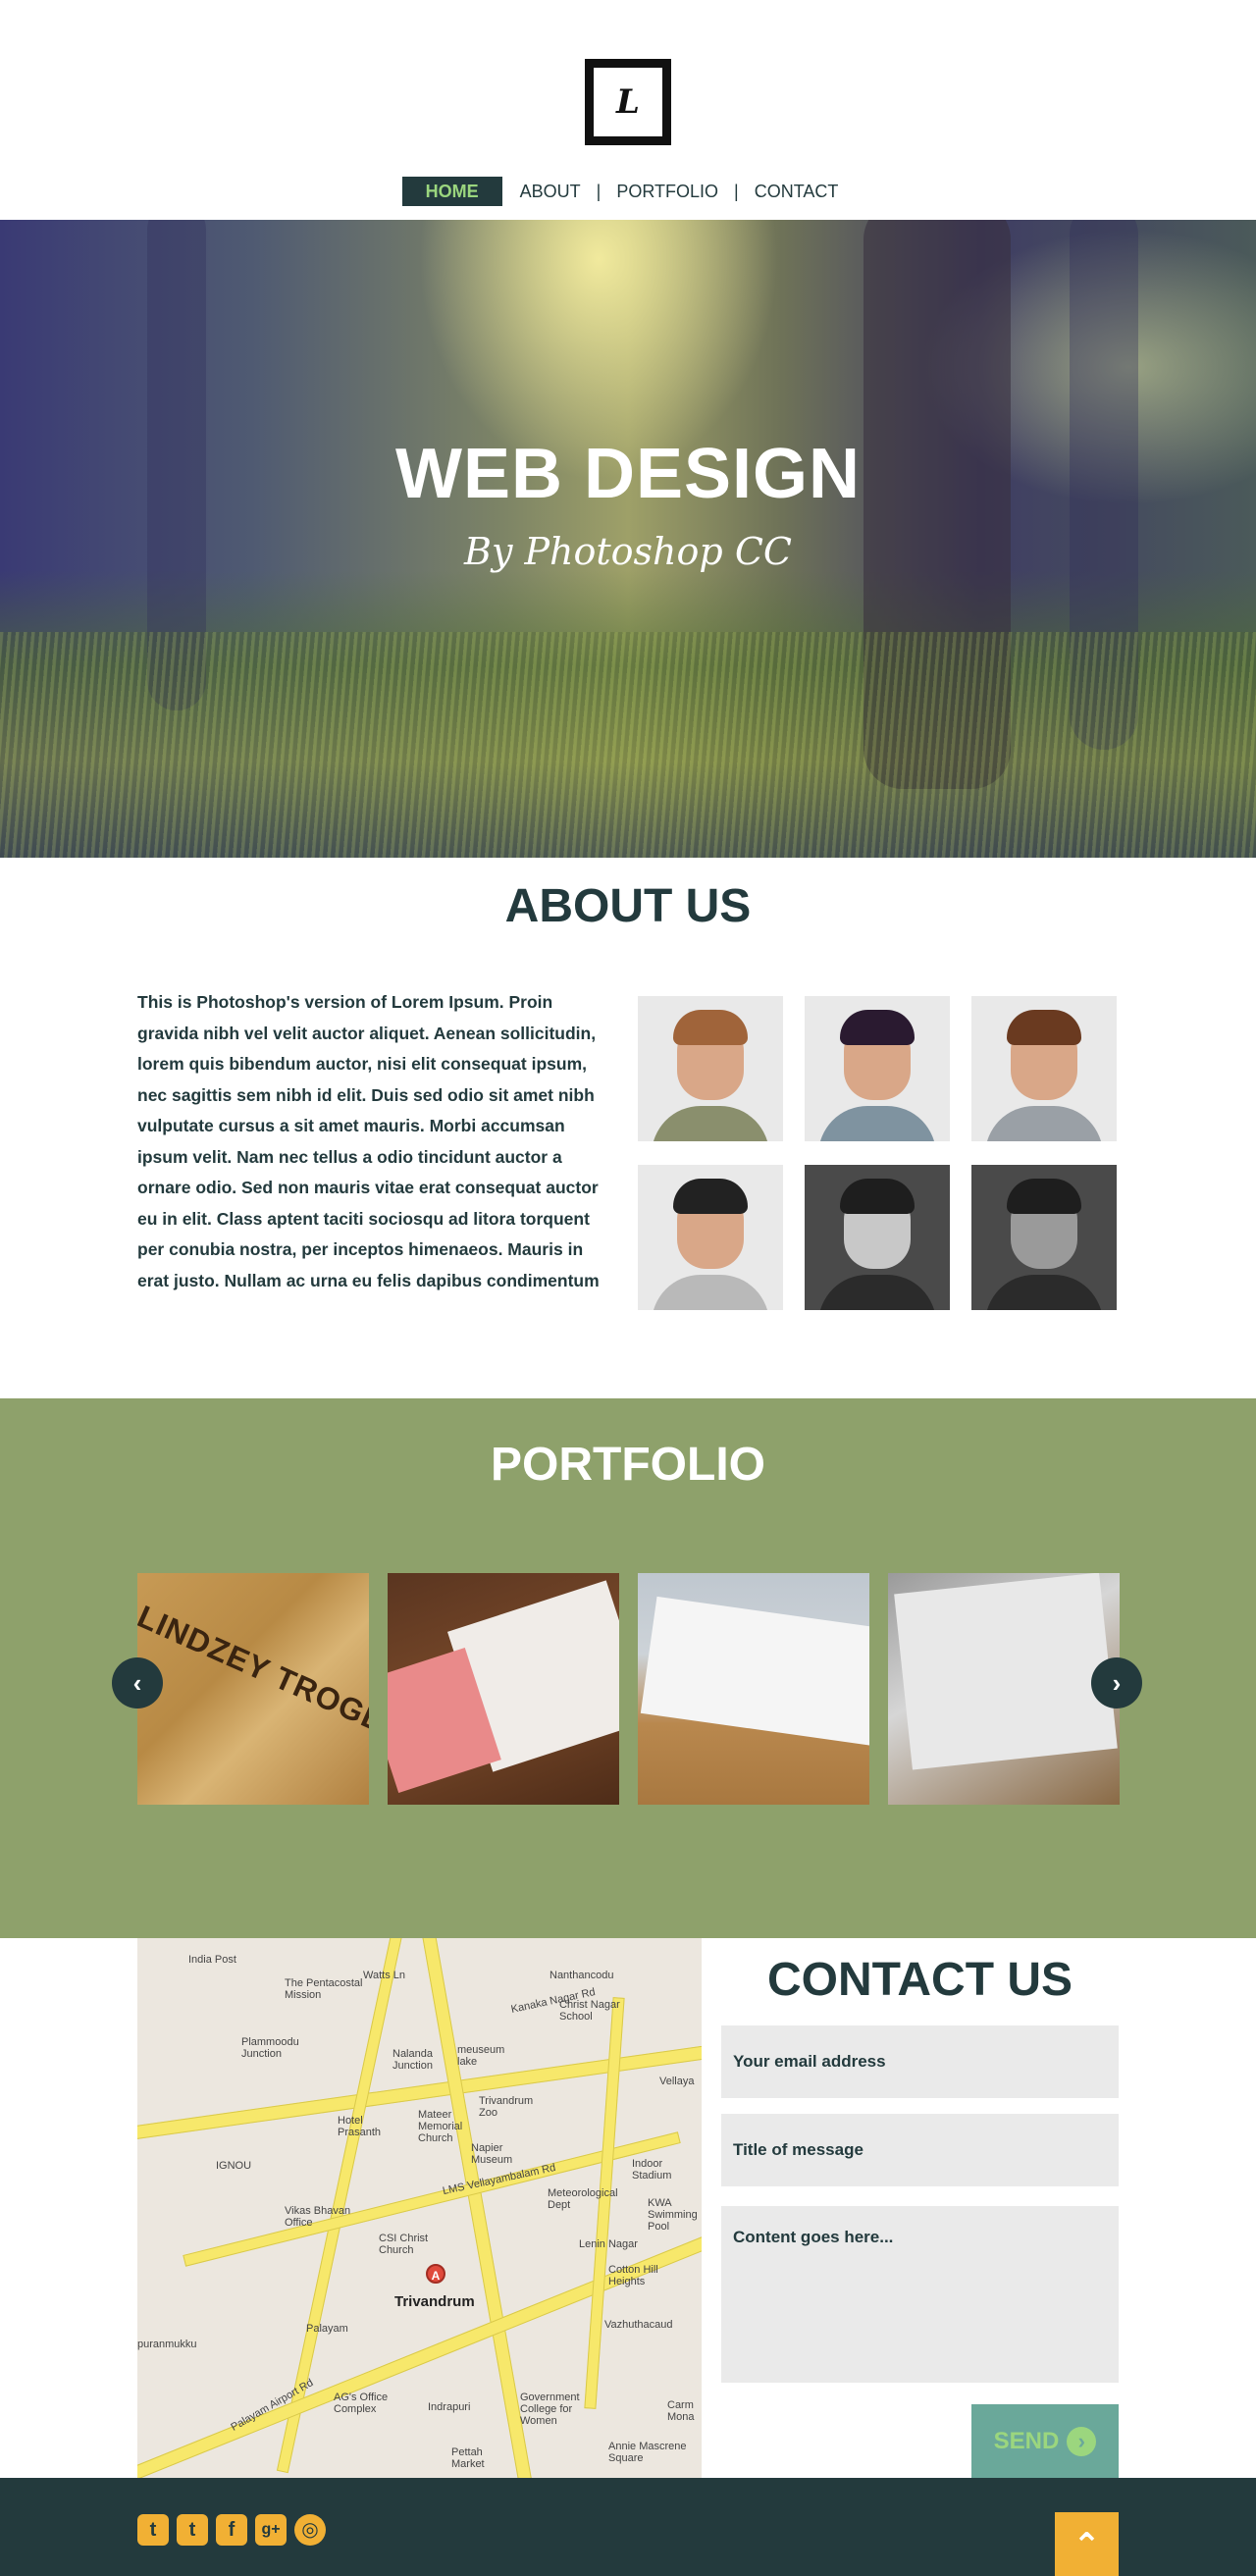 This screenshot has width=1256, height=2576. What do you see at coordinates (1026, 2440) in the screenshot?
I see `send-button-label: SEND` at bounding box center [1026, 2440].